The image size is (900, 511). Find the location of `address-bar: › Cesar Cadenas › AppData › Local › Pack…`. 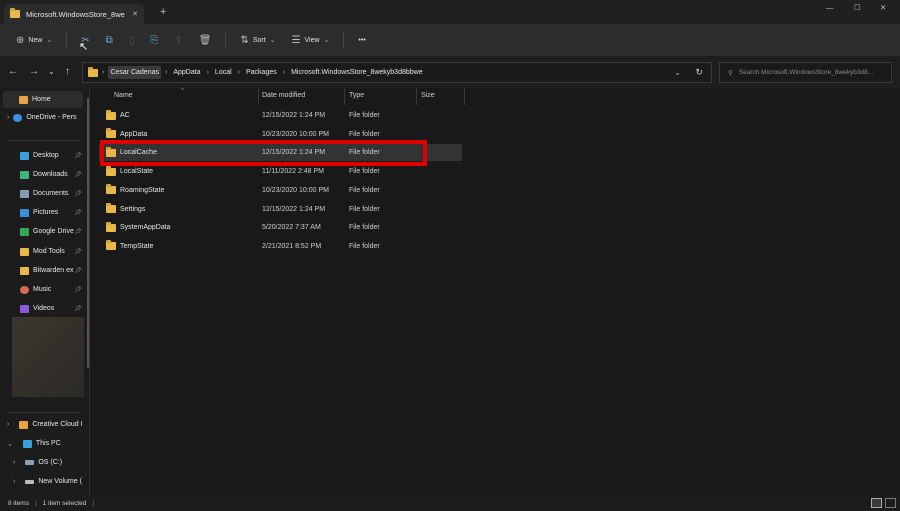

address-bar: › Cesar Cadenas › AppData › Local › Pack… is located at coordinates (397, 72).